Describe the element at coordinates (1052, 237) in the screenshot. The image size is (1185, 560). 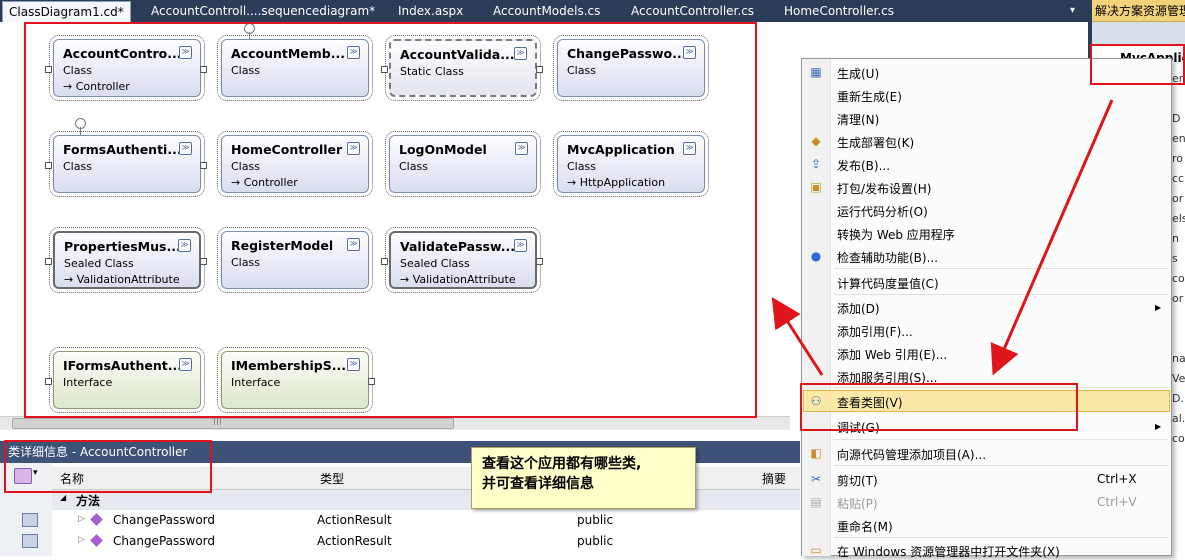
I see `arrow-to-menu-item` at that location.